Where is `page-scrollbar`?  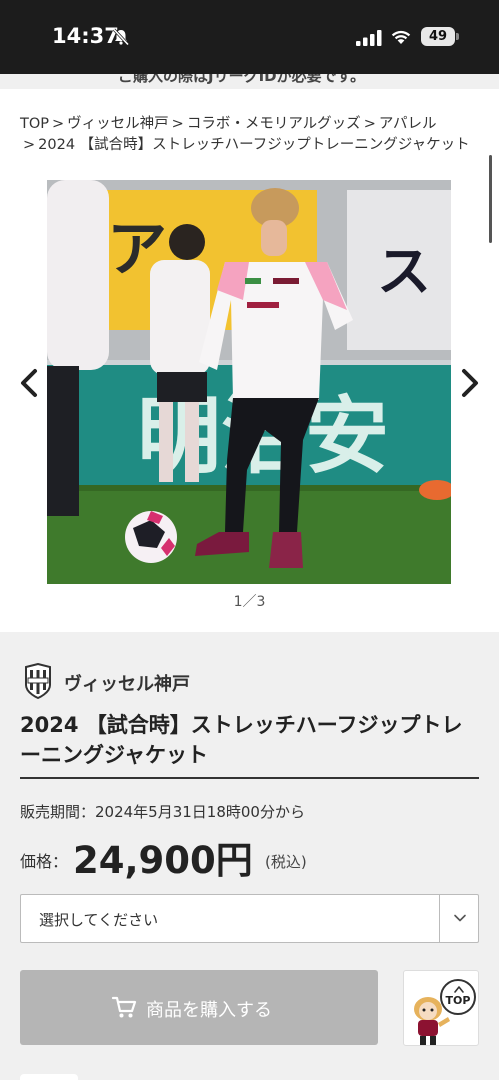 page-scrollbar is located at coordinates (490, 199).